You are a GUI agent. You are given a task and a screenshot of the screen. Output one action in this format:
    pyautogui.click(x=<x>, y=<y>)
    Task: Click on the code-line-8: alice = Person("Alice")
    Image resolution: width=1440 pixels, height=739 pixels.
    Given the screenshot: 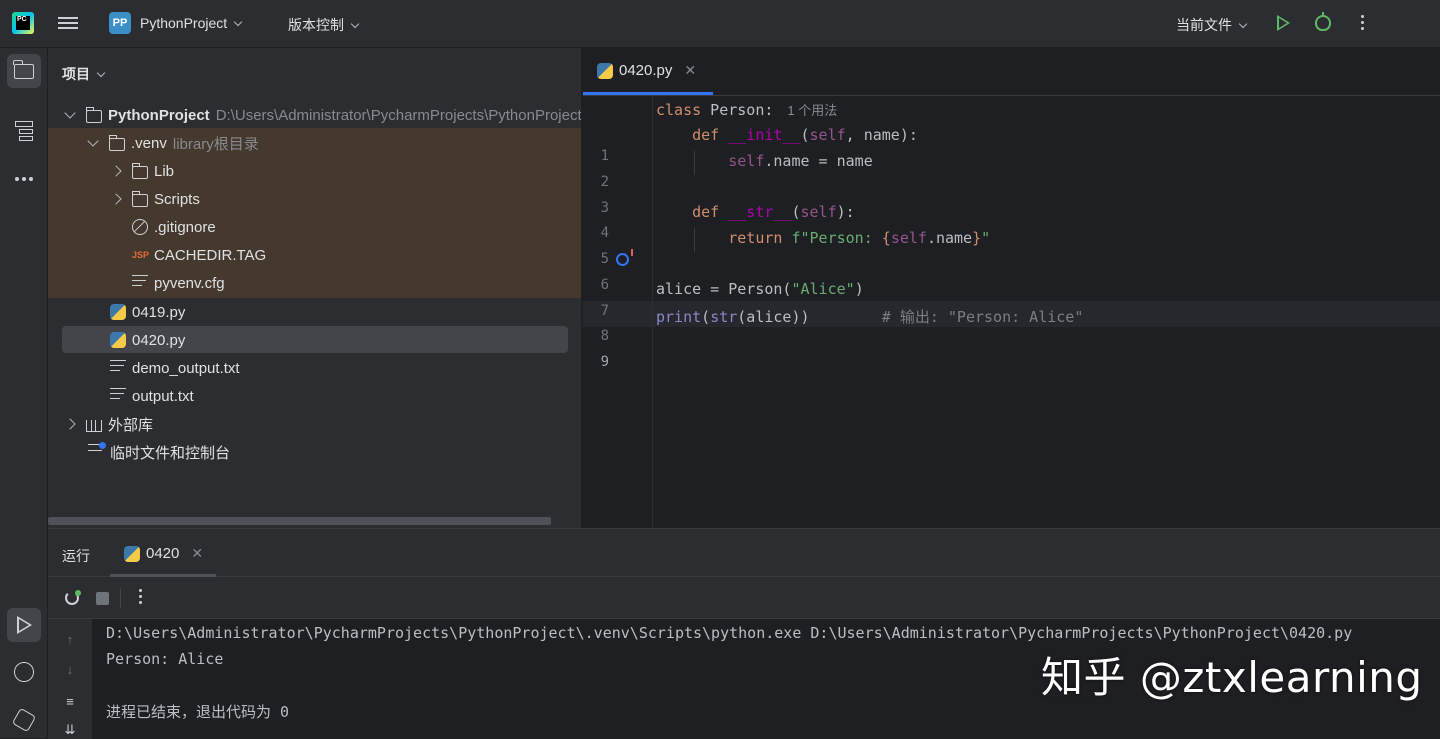 What is the action you would take?
    pyautogui.click(x=760, y=289)
    